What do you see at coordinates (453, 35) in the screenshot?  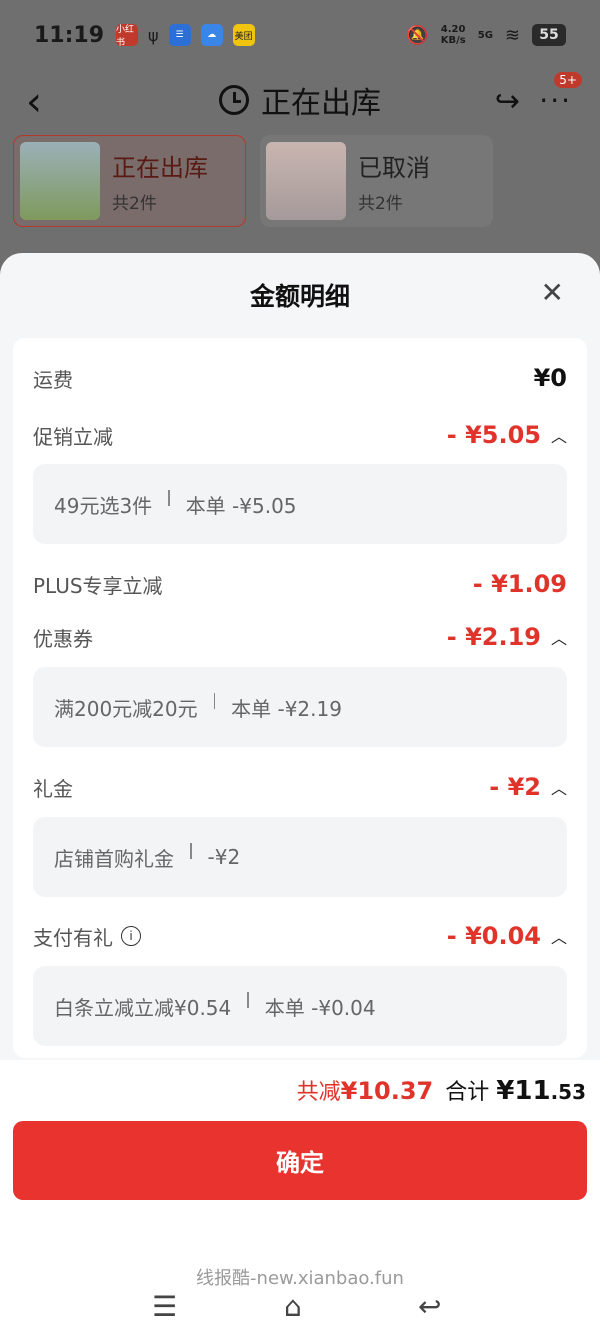 I see `net-speed: 4.20 KB/s` at bounding box center [453, 35].